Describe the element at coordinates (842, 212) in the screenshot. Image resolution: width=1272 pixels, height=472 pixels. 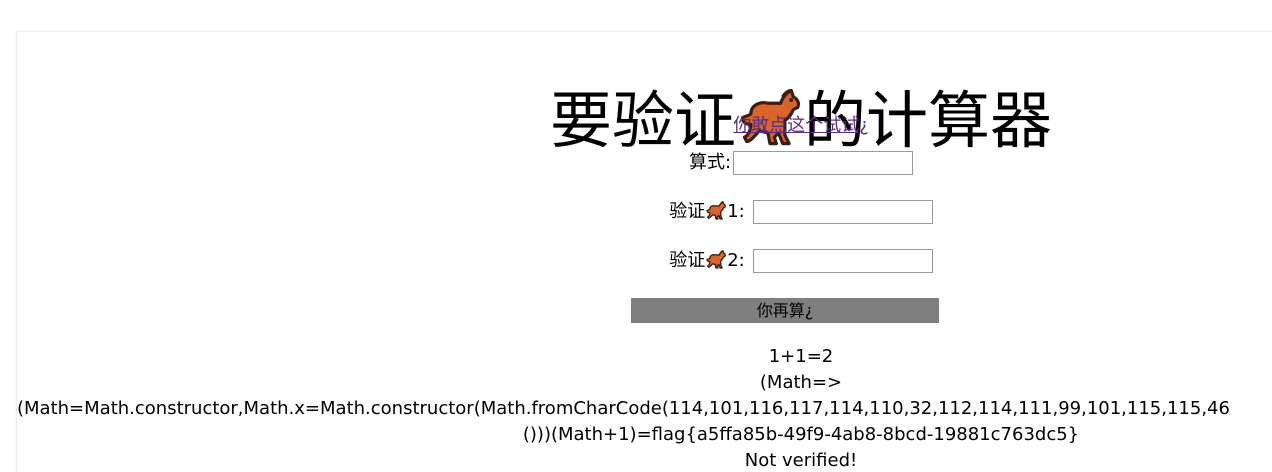
I see `verify1-input` at that location.